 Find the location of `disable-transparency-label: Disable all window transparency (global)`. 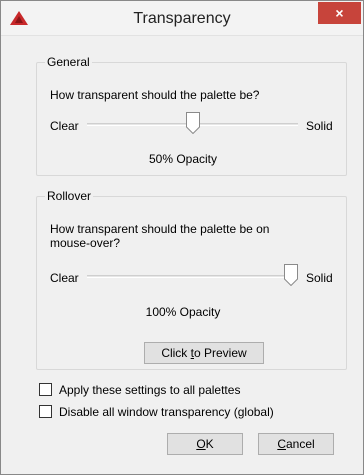

disable-transparency-label: Disable all window transparency (global) is located at coordinates (166, 412).